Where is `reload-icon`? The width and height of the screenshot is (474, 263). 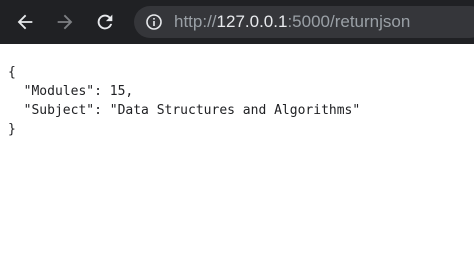 reload-icon is located at coordinates (105, 22).